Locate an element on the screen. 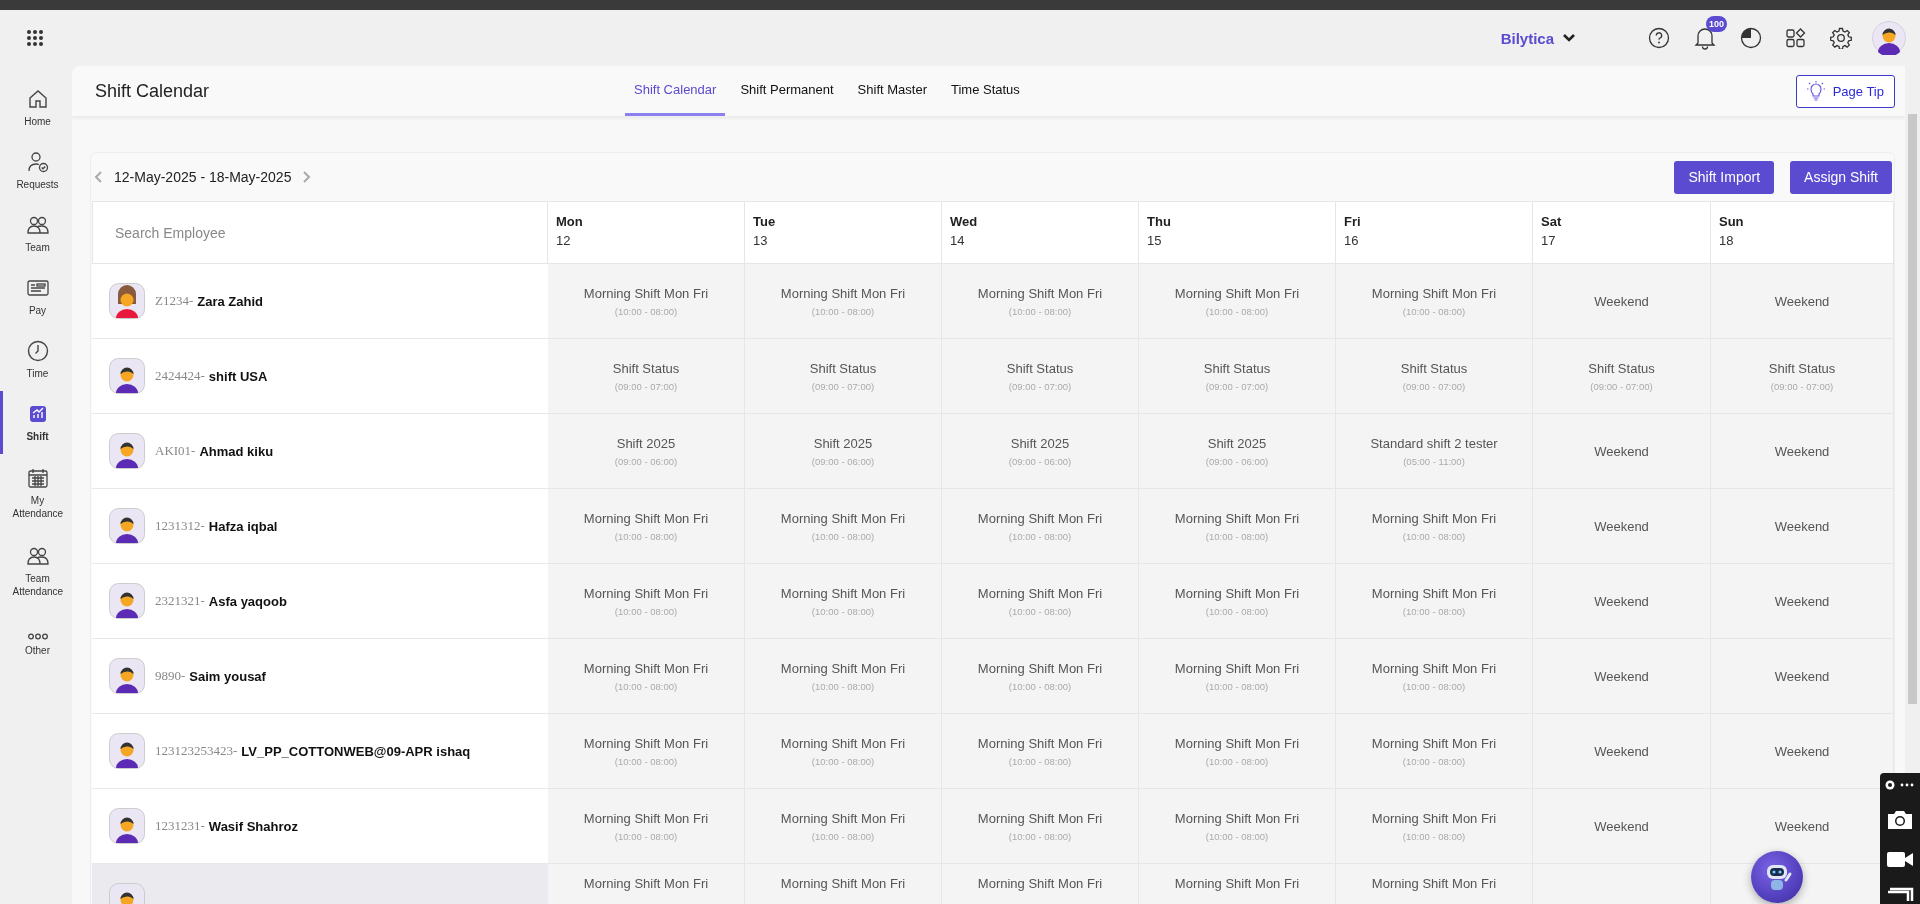 The image size is (1920, 904). notification-badge: 100 is located at coordinates (1717, 24).